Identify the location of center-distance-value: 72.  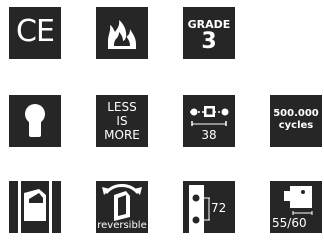
(219, 208).